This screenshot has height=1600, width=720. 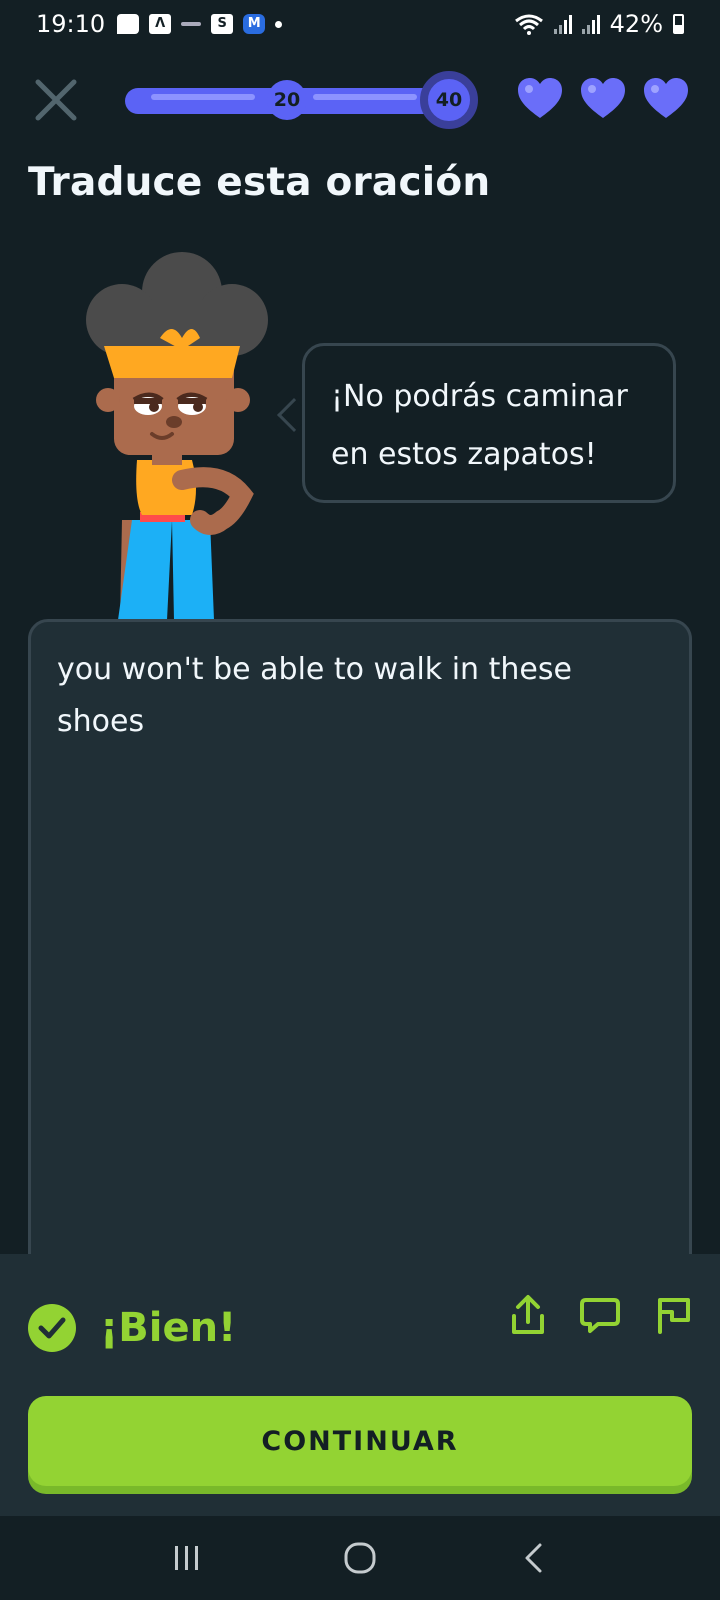 What do you see at coordinates (128, 24) in the screenshot?
I see `message-icon` at bounding box center [128, 24].